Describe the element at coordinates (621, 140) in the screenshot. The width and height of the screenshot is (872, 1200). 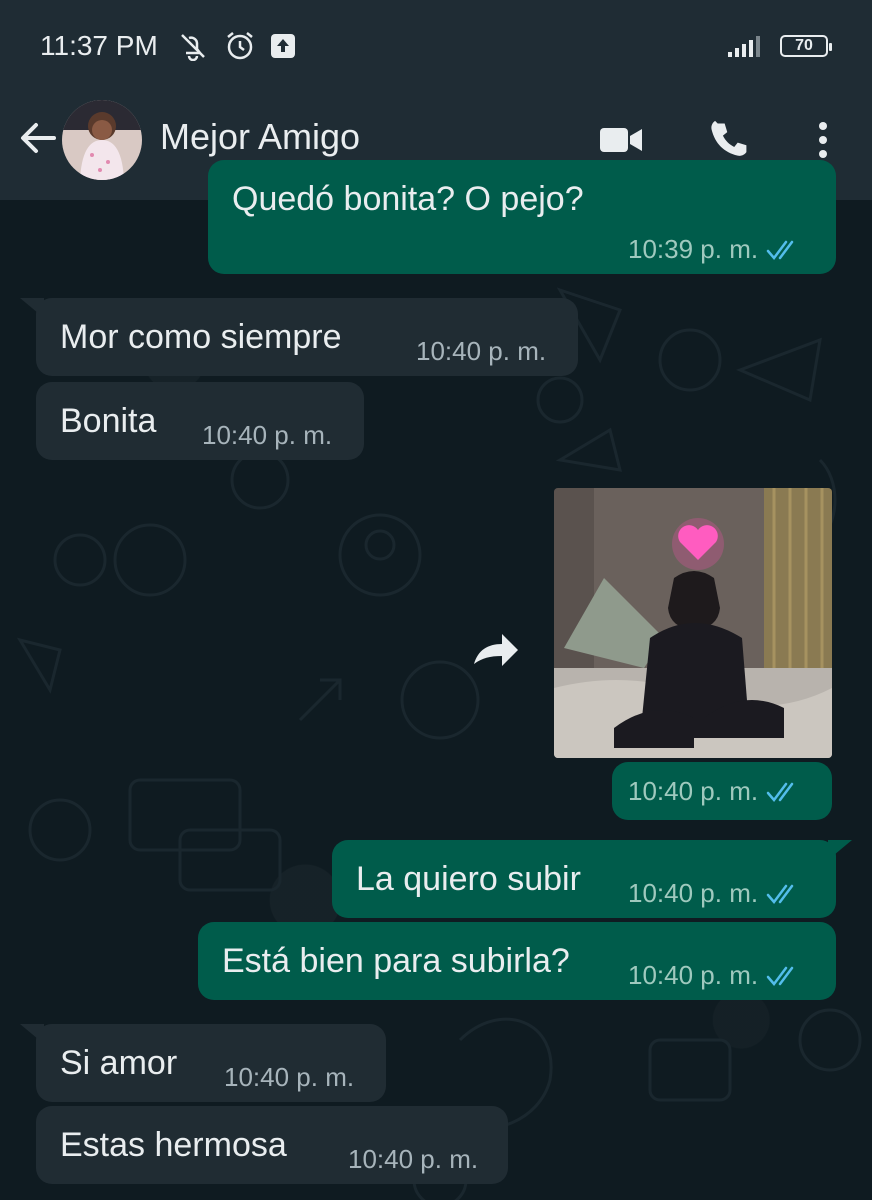
I see `video-call-icon` at that location.